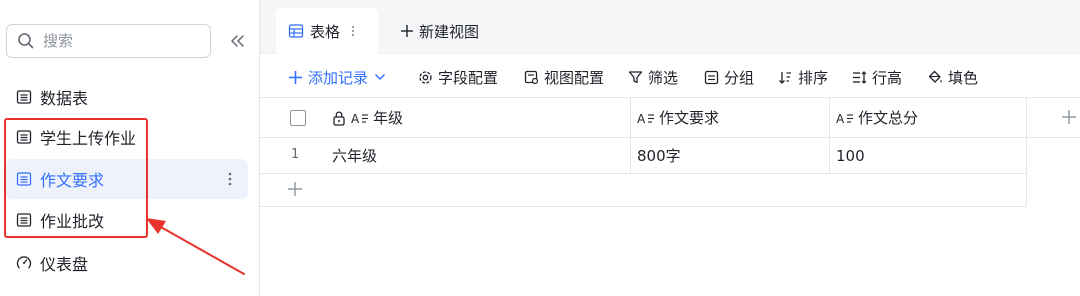 This screenshot has height=296, width=1080. Describe the element at coordinates (478, 117) in the screenshot. I see `column-header-grade: A 年级` at that location.